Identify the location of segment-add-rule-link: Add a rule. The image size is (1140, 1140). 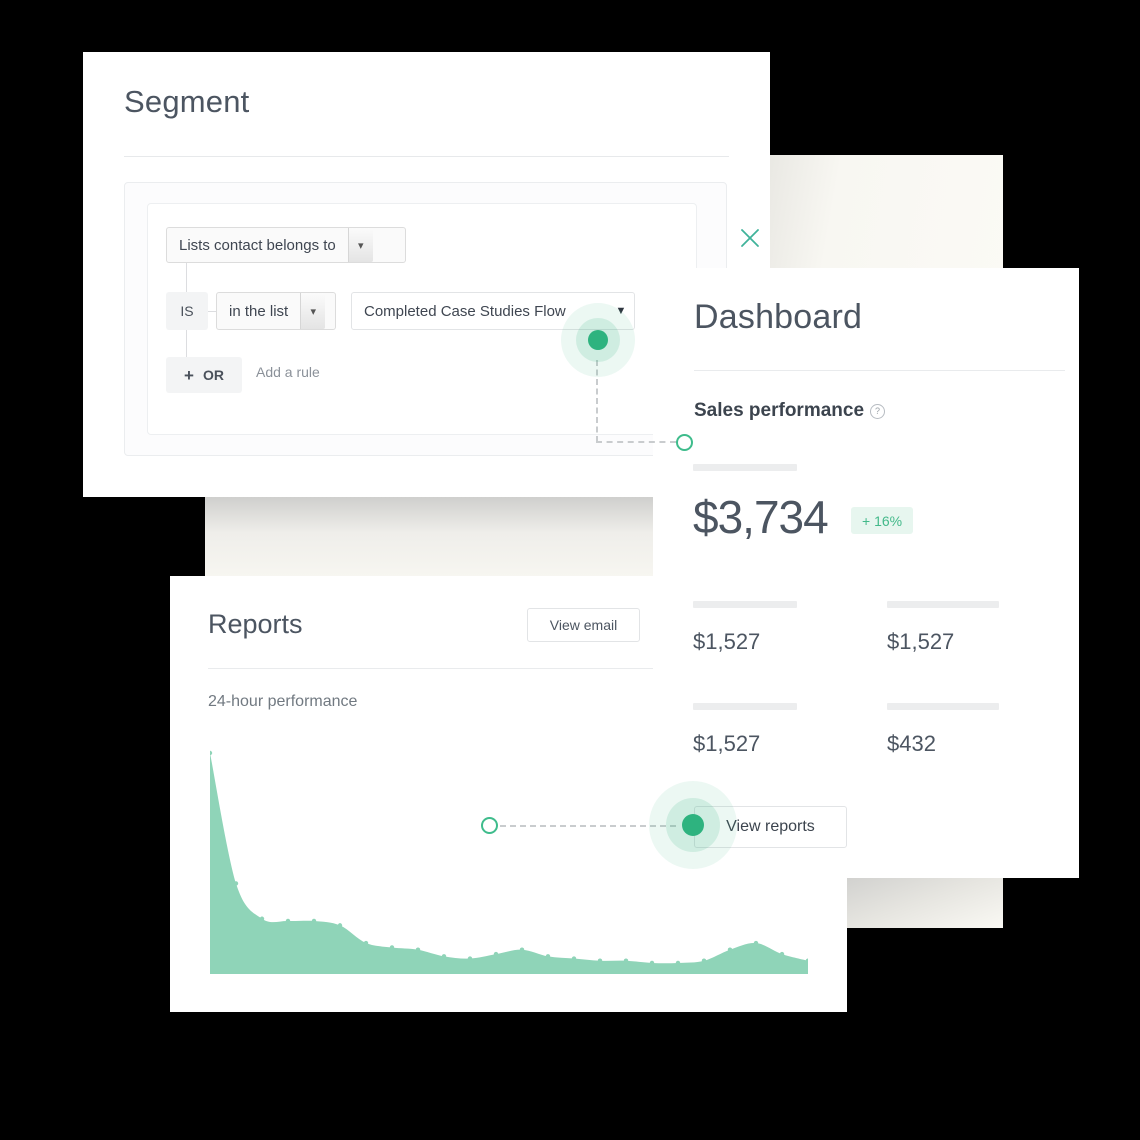
(288, 372).